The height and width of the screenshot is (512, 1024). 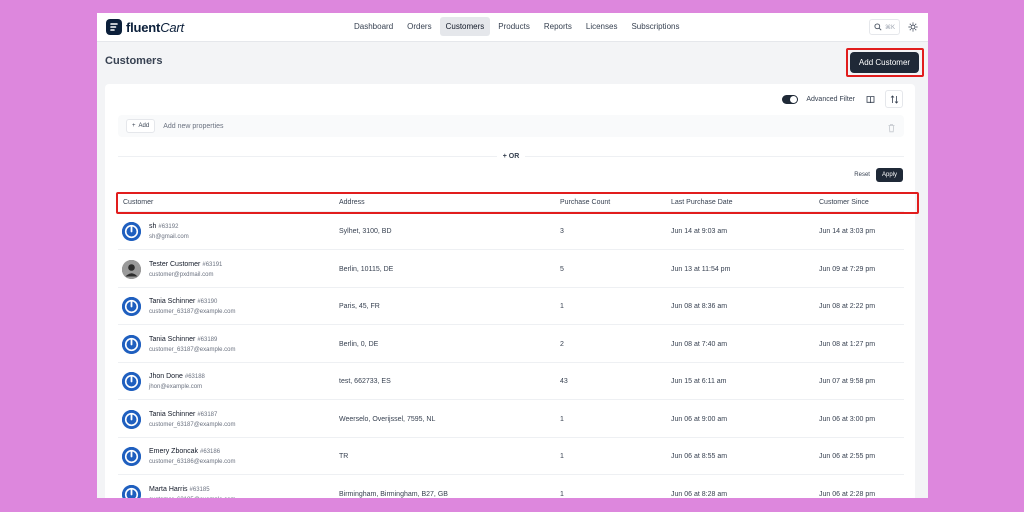 I want to click on customer-email: customer_63186@example.com, so click(x=192, y=462).